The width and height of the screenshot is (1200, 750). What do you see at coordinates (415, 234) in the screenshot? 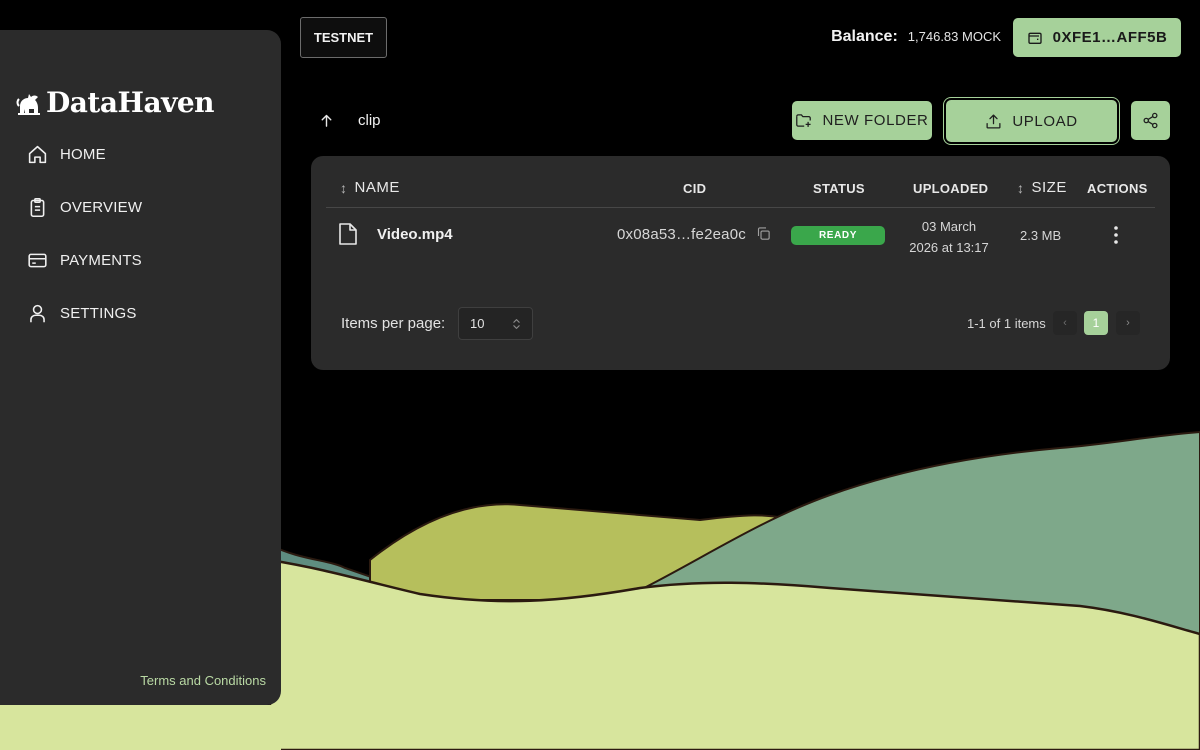
I see `file-name: Video.mp4` at bounding box center [415, 234].